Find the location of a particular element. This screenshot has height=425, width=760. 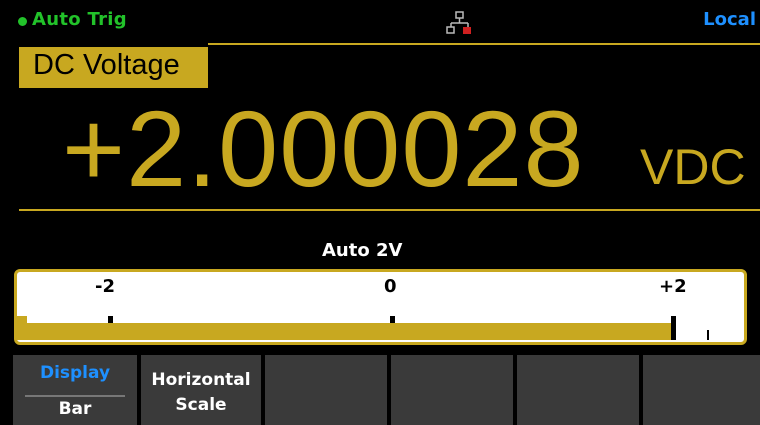

display-softkey: Display Bar is located at coordinates (75, 390).